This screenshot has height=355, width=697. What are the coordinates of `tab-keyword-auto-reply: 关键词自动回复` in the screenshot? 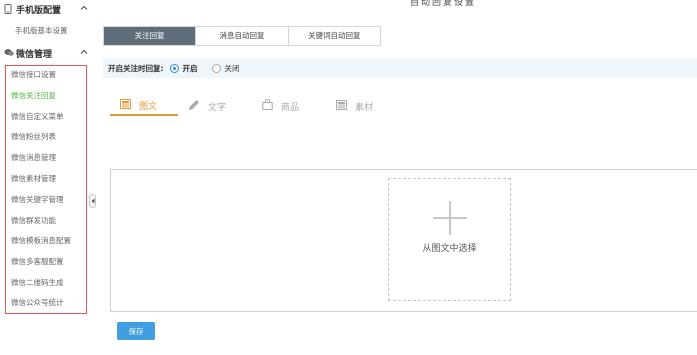 It's located at (334, 36).